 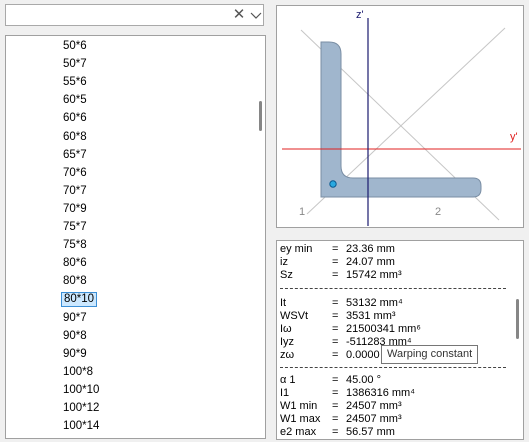 What do you see at coordinates (284, 262) in the screenshot?
I see `property-name: iz` at bounding box center [284, 262].